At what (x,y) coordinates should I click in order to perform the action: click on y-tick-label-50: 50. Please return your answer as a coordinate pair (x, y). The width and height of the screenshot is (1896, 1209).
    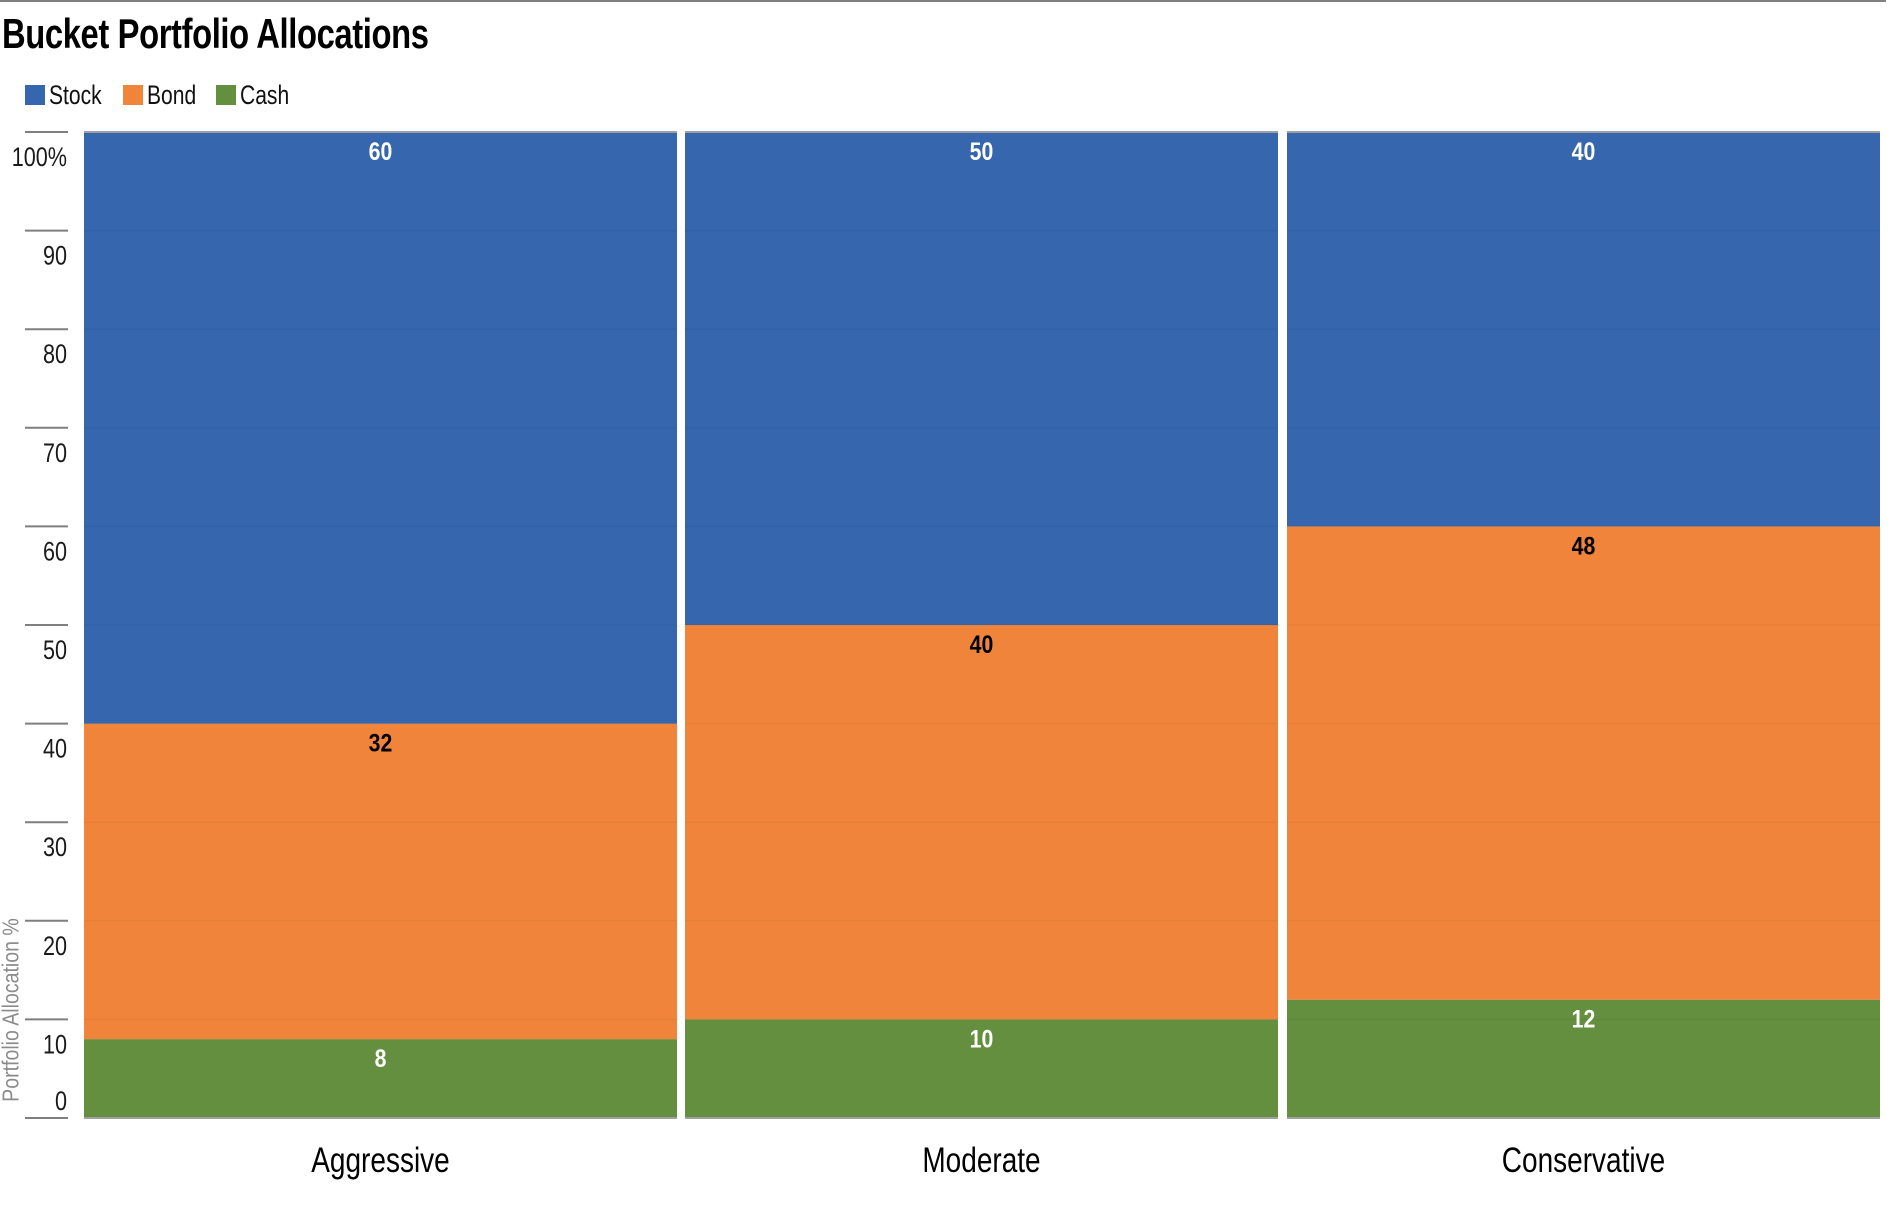
    Looking at the image, I should click on (55, 651).